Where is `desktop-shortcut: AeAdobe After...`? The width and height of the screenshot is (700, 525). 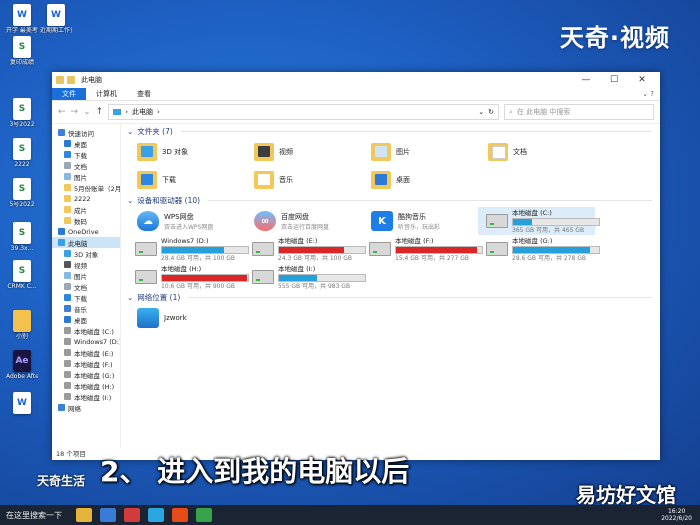 desktop-shortcut: AeAdobe After... is located at coordinates (22, 365).